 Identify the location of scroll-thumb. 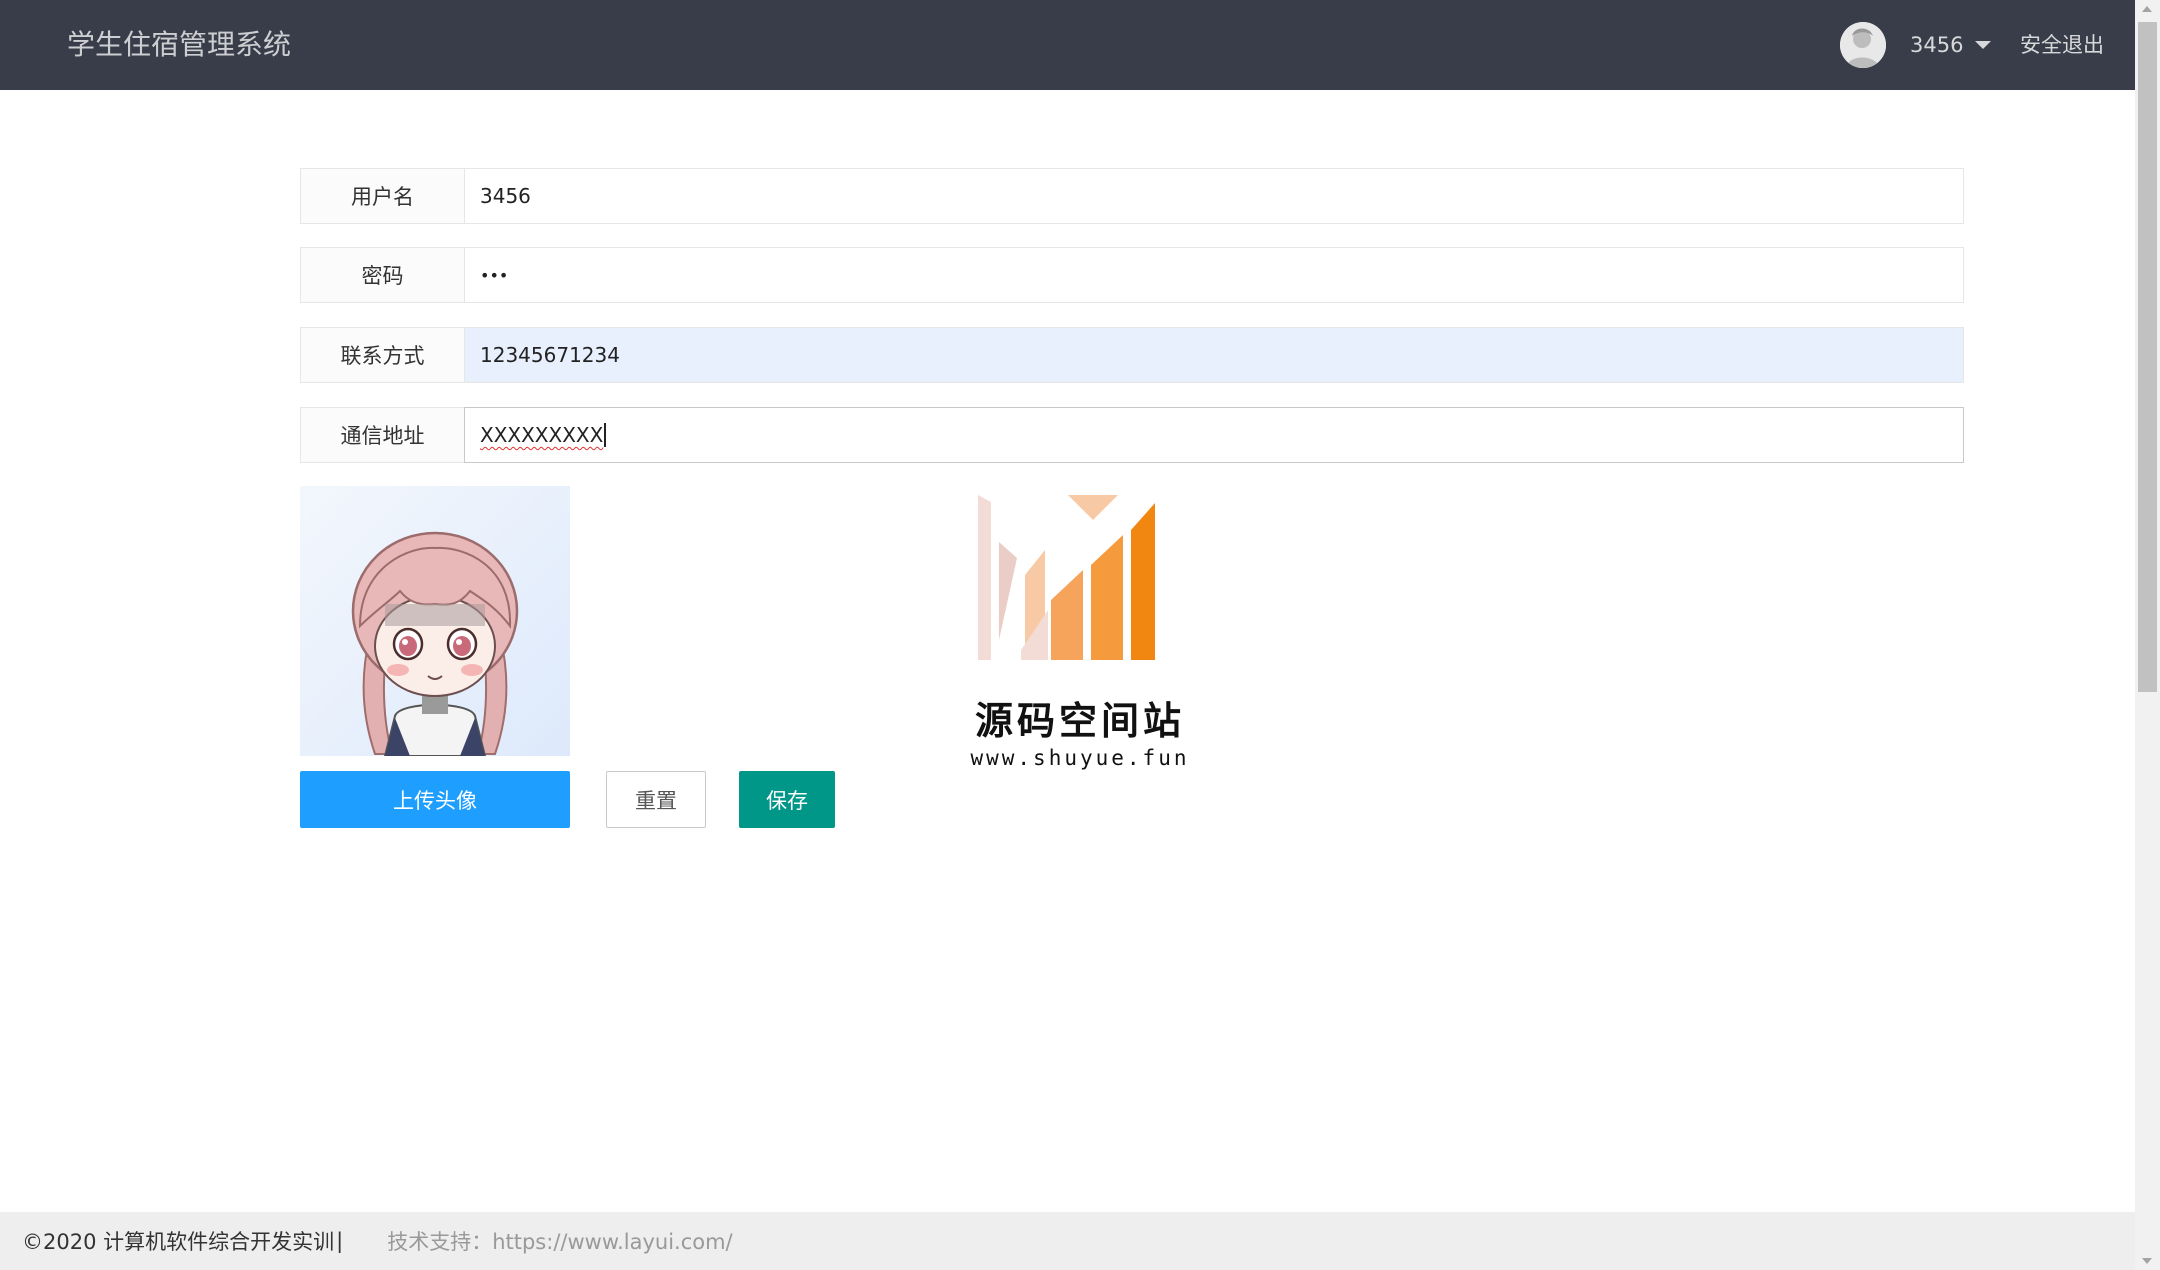
(2147, 357).